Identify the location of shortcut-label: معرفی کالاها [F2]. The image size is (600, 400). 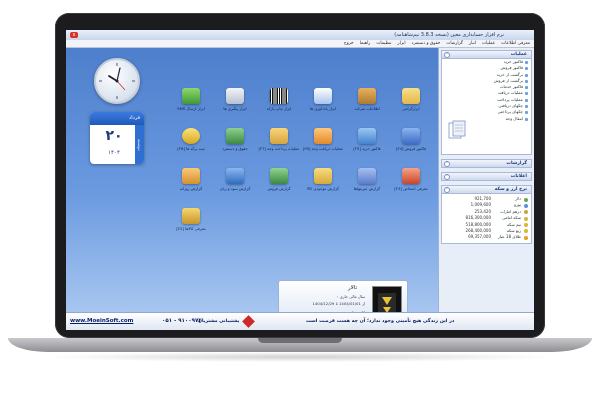
(191, 228).